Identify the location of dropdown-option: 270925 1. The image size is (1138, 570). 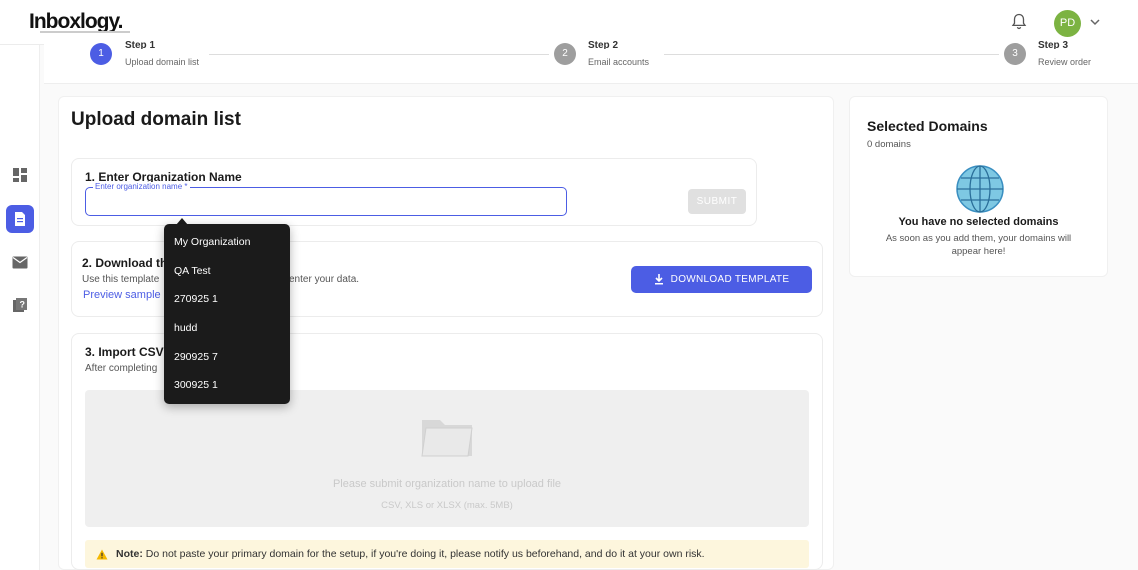
(196, 299).